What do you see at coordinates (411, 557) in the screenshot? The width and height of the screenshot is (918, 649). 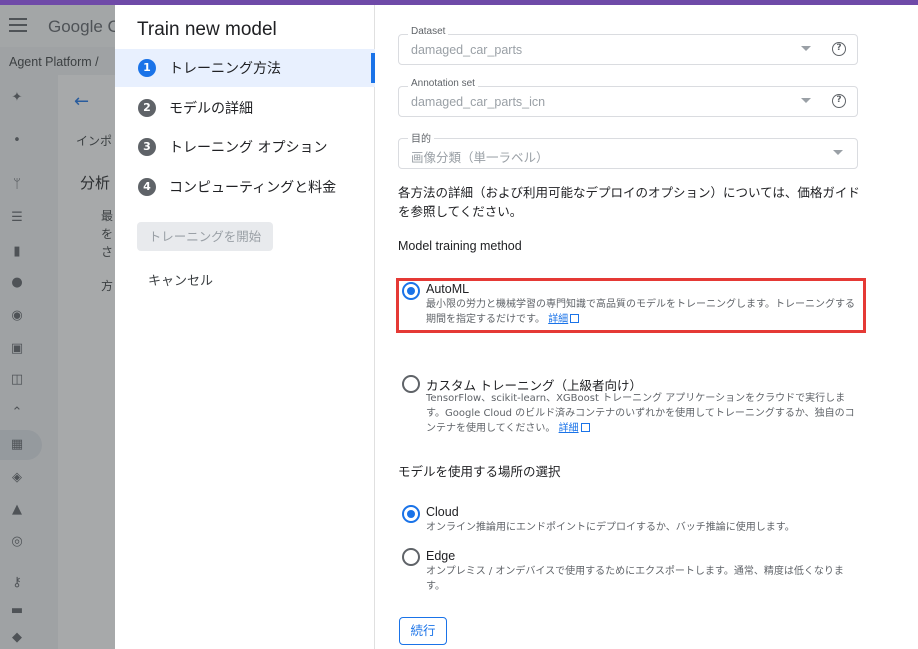 I see `edge-radio` at bounding box center [411, 557].